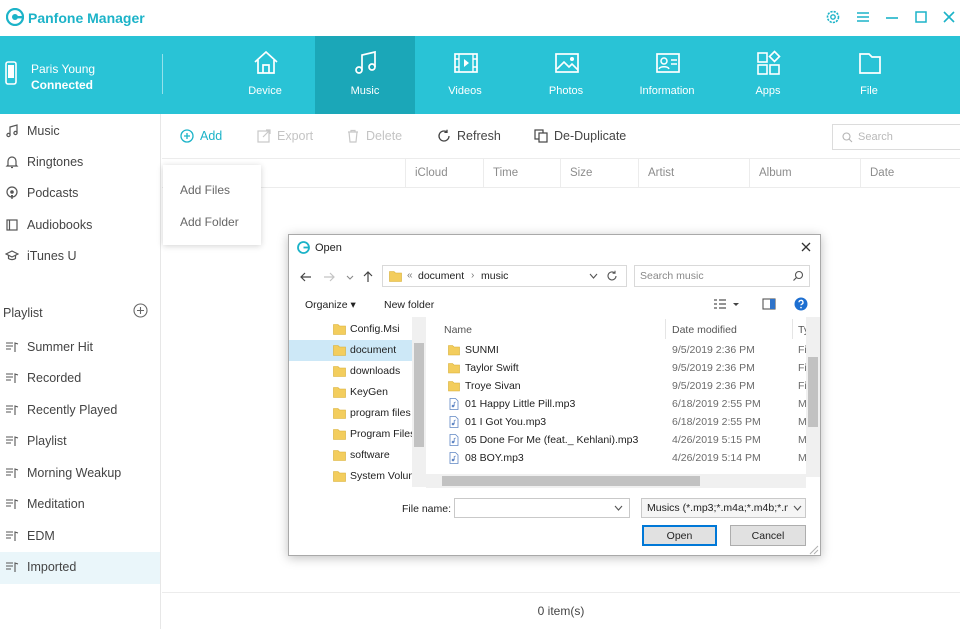  Describe the element at coordinates (768, 75) in the screenshot. I see `tab-apps: Apps` at that location.